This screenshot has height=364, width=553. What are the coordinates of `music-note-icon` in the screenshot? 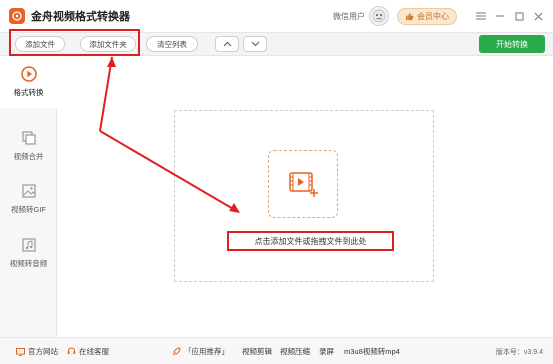 It's located at (28, 245).